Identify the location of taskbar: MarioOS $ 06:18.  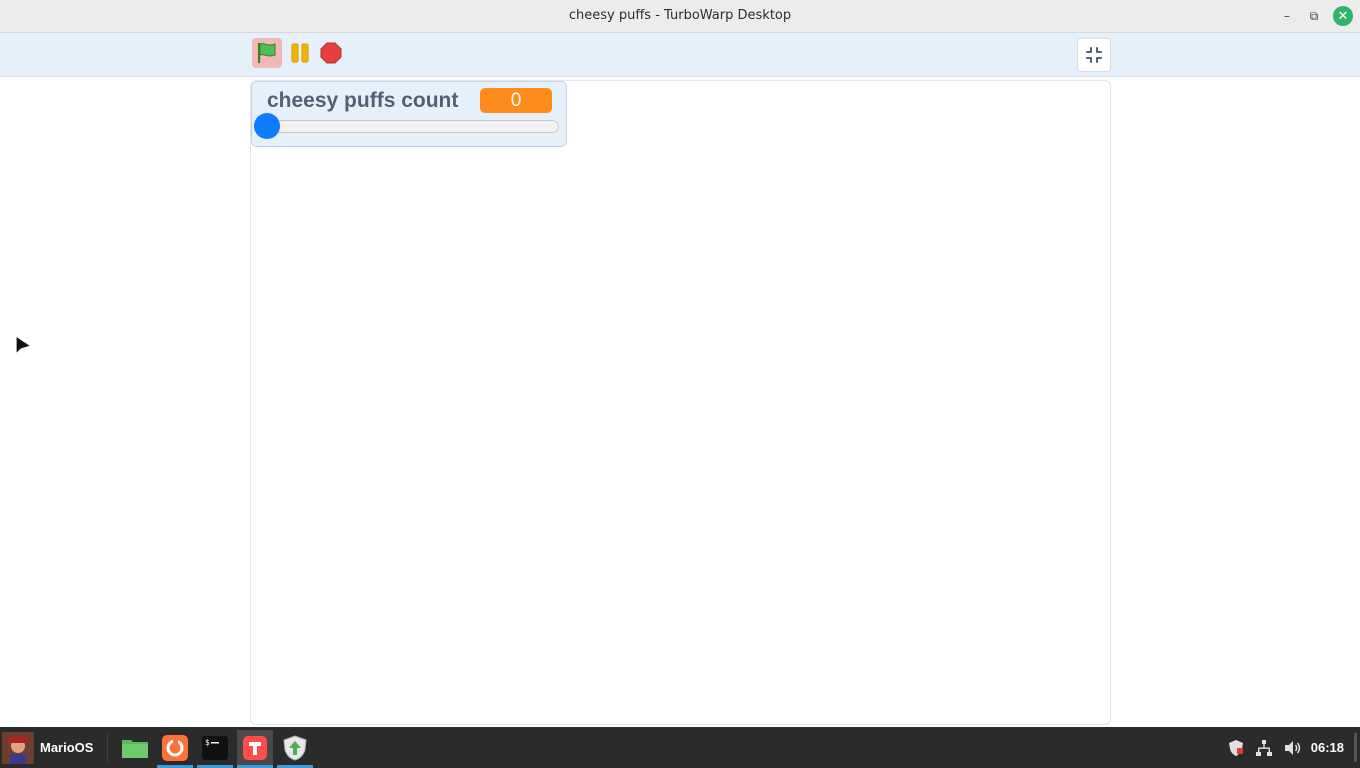
(680, 747).